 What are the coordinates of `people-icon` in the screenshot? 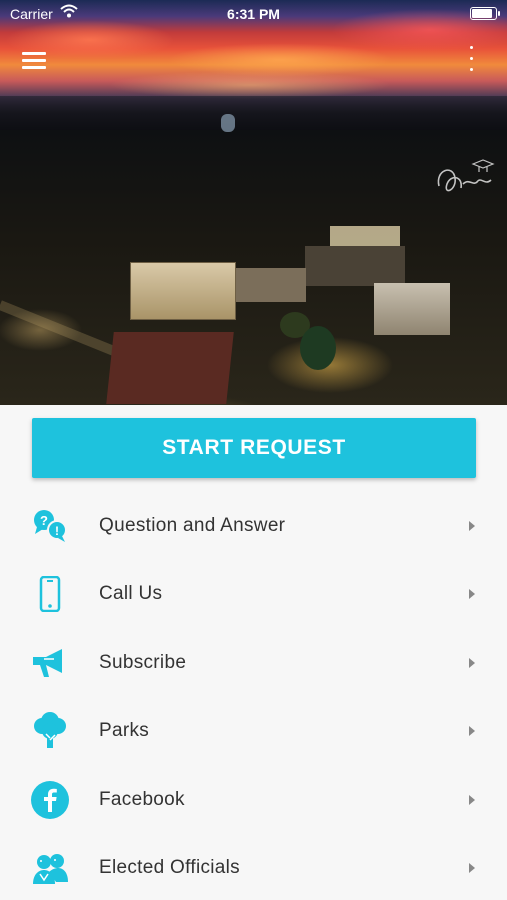 It's located at (50, 868).